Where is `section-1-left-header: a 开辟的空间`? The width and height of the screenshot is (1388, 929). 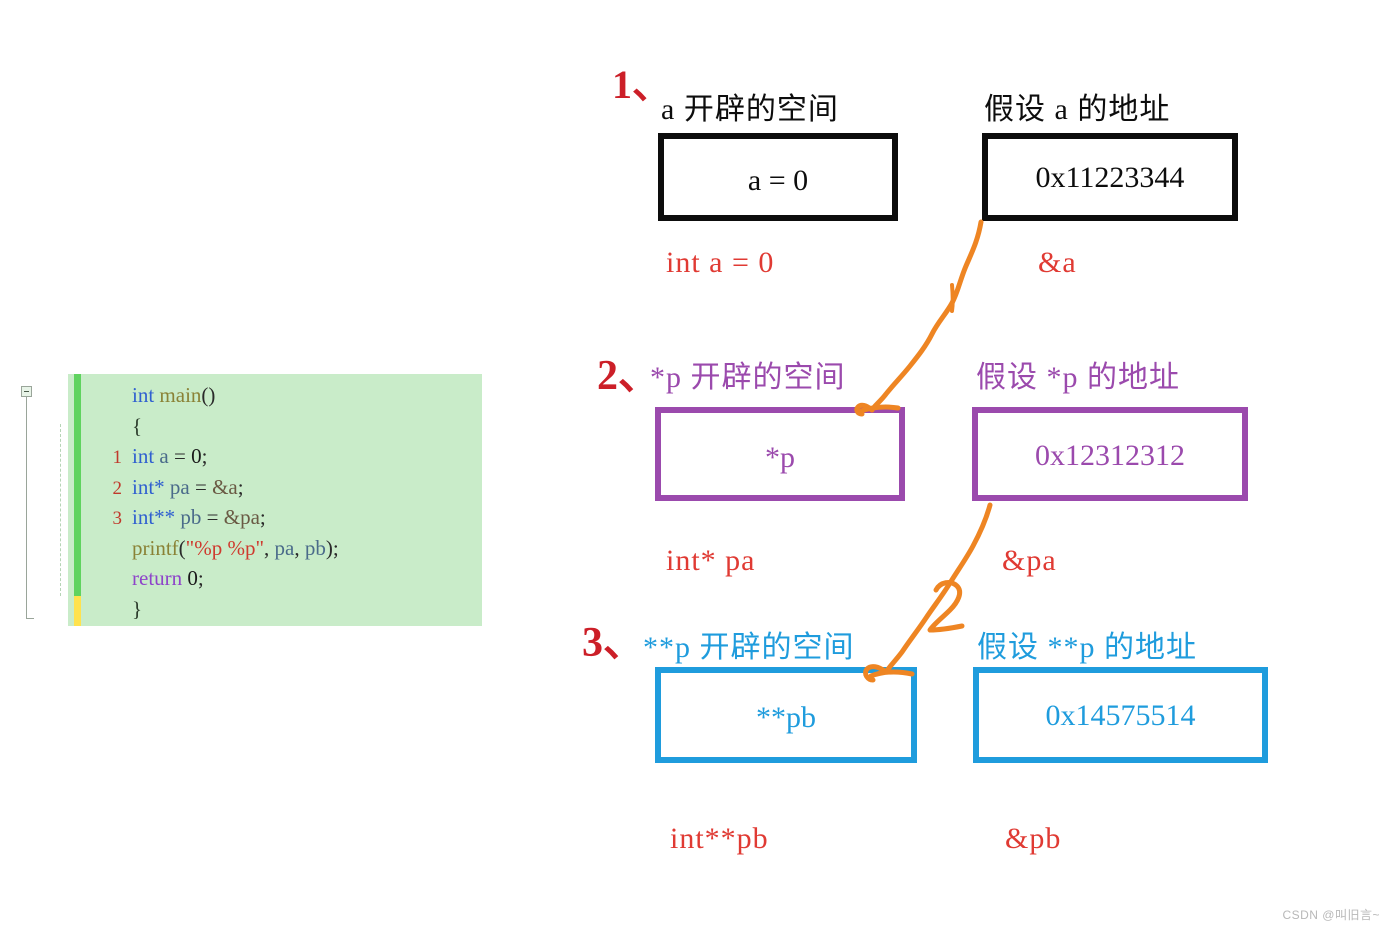
section-1-left-header: a 开辟的空间 is located at coordinates (750, 109).